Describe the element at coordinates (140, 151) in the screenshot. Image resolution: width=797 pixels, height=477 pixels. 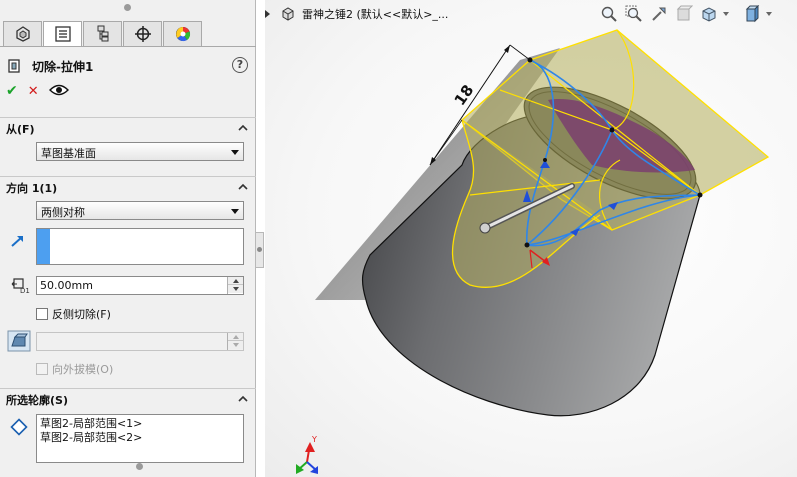
I see `start-condition-select: 草图基准面` at that location.